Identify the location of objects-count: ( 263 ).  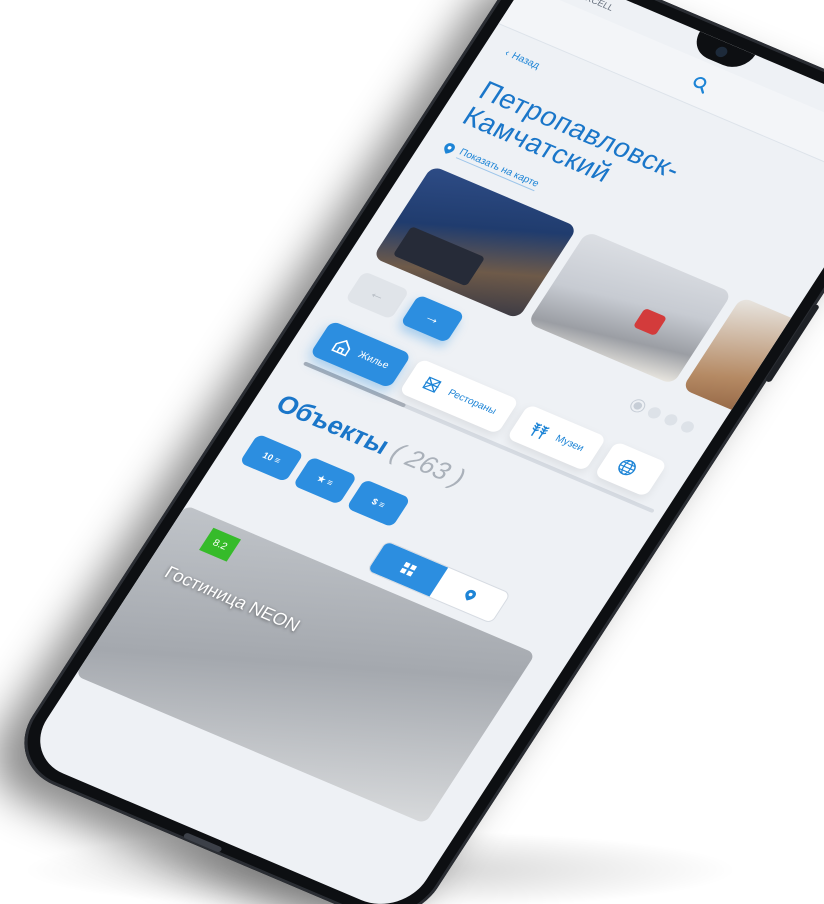
(428, 465).